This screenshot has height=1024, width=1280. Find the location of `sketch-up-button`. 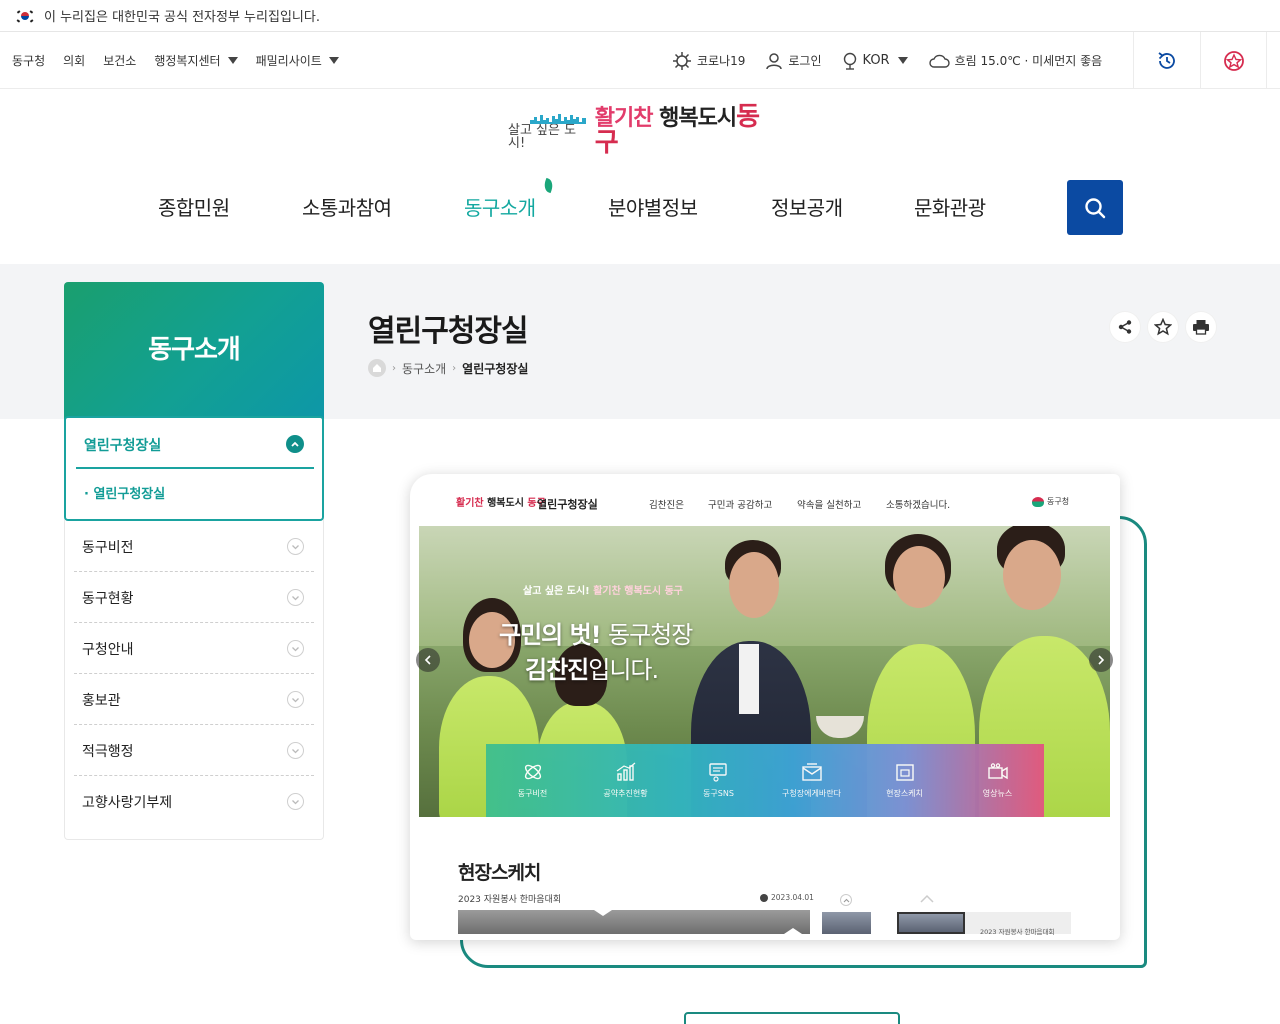

sketch-up-button is located at coordinates (846, 900).